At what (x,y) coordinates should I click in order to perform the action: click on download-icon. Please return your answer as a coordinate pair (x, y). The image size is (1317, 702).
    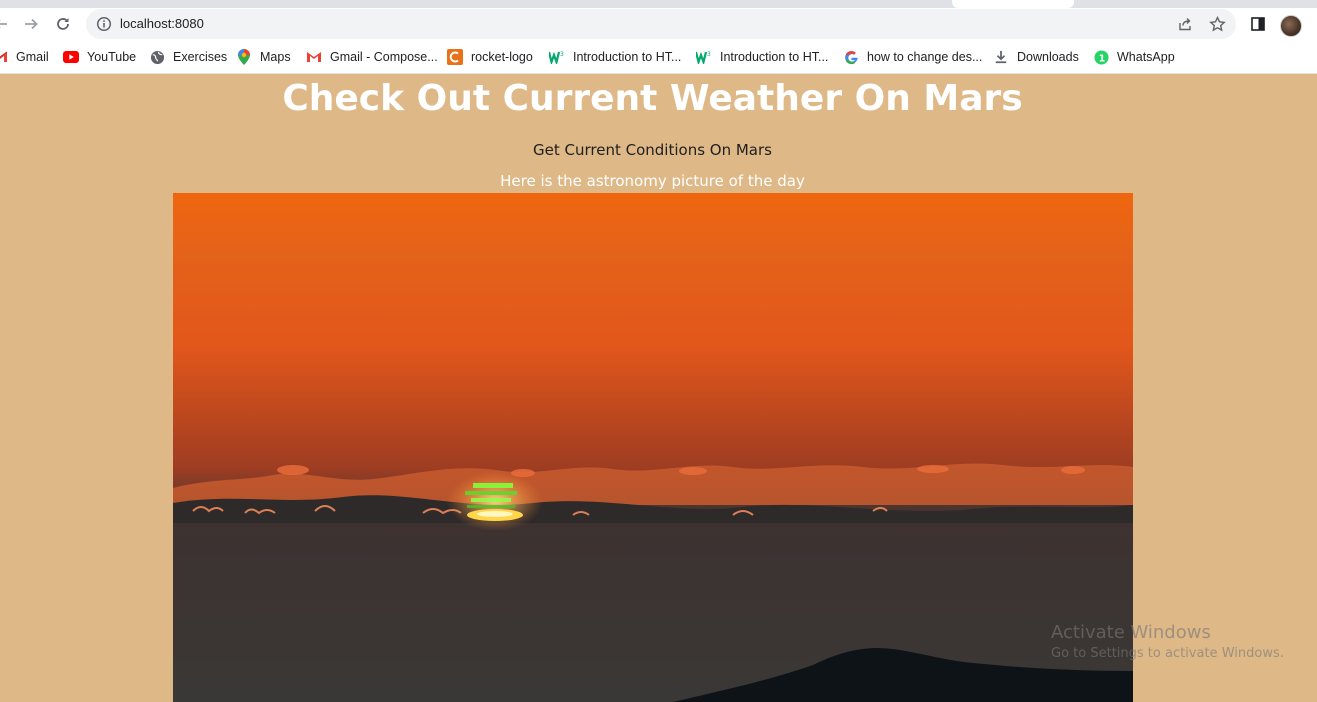
    Looking at the image, I should click on (1001, 57).